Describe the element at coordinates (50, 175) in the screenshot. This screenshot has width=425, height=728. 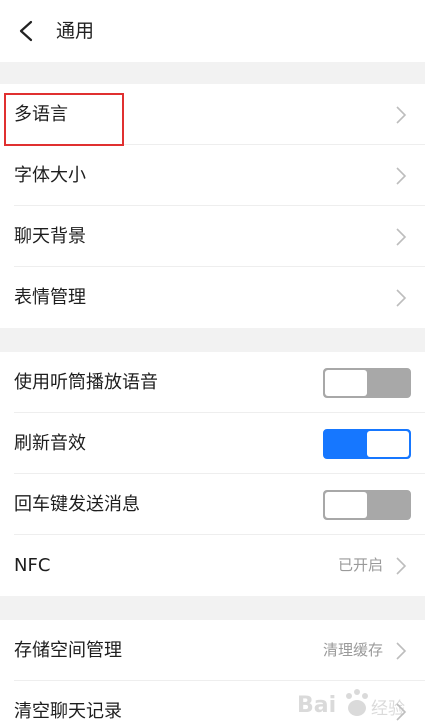
I see `settings-item-label: 字体大小` at that location.